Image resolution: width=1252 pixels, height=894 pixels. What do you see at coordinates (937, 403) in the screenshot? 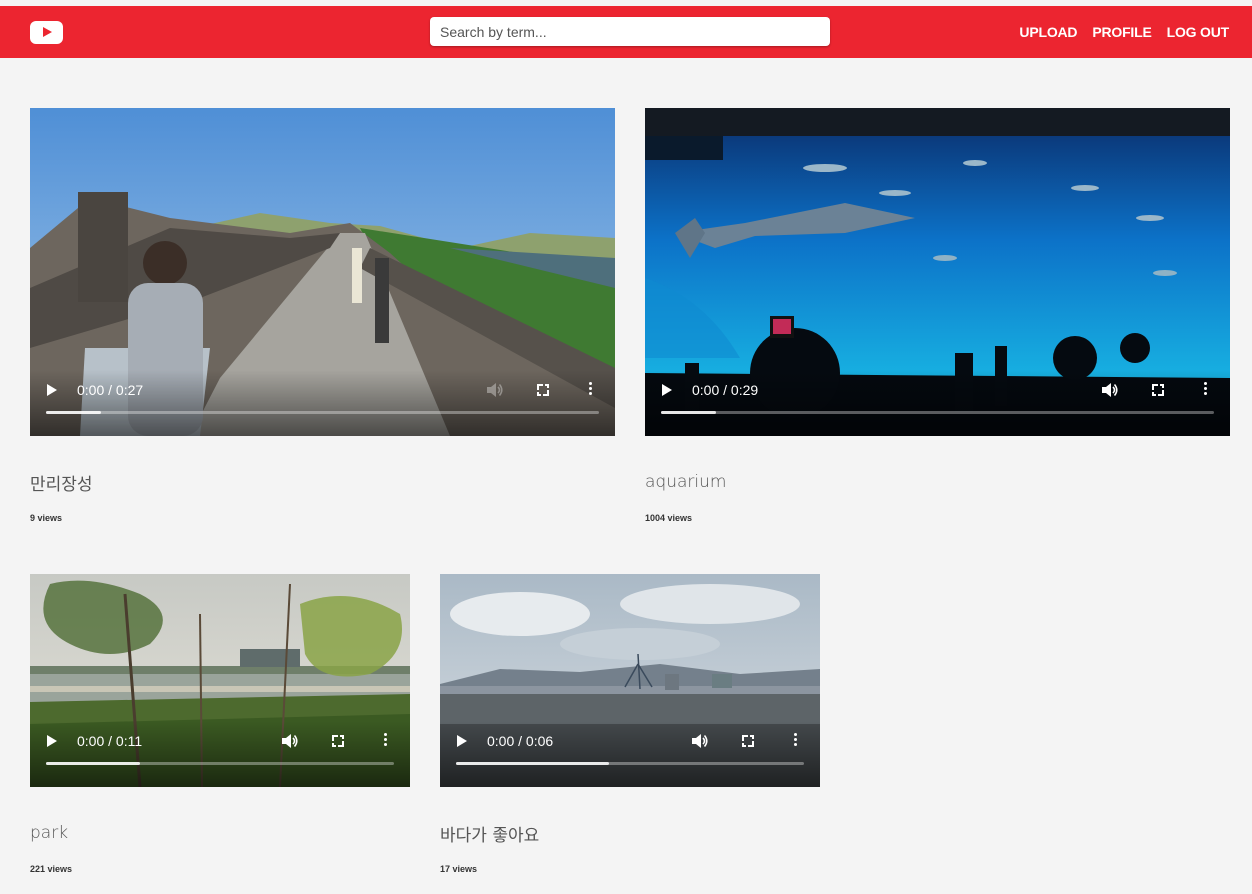
I see `video-controls: 0:00 / 0:29` at bounding box center [937, 403].